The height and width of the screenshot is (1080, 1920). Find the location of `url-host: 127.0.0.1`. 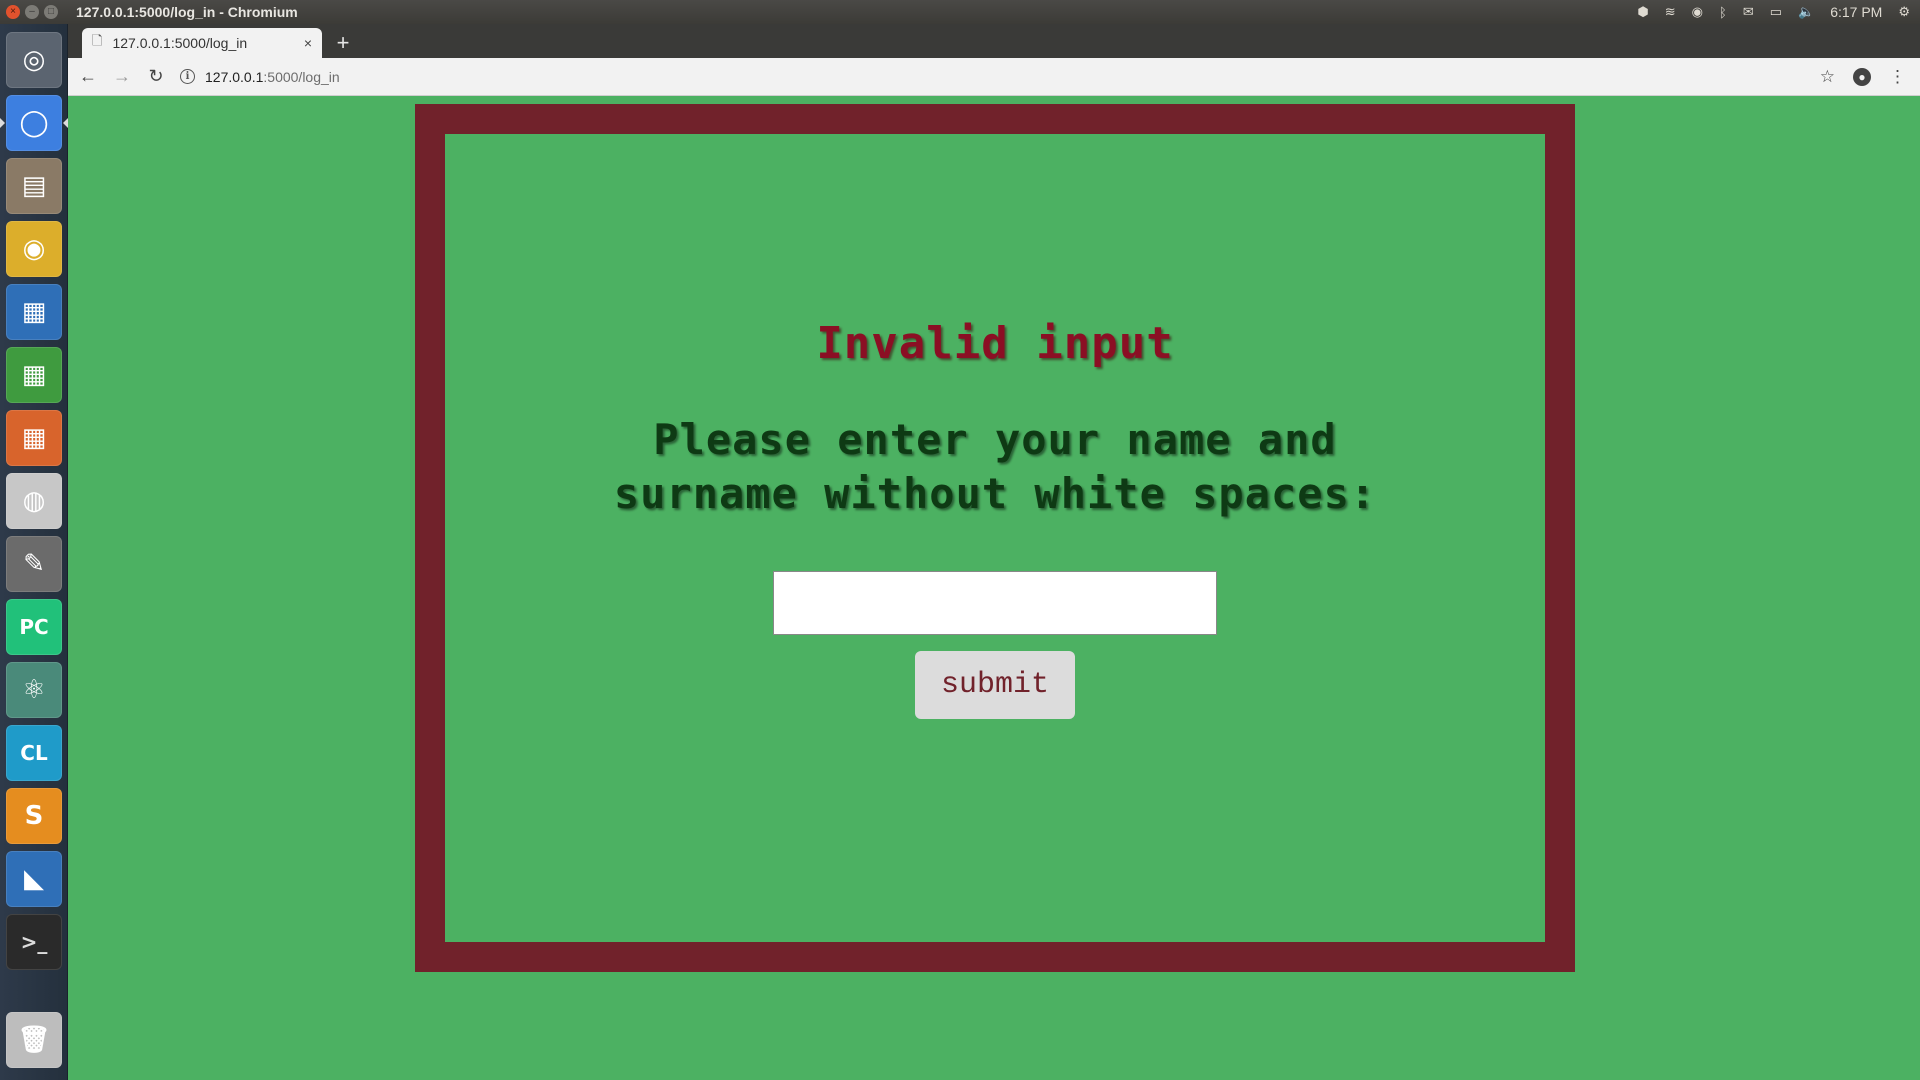

url-host: 127.0.0.1 is located at coordinates (234, 76).